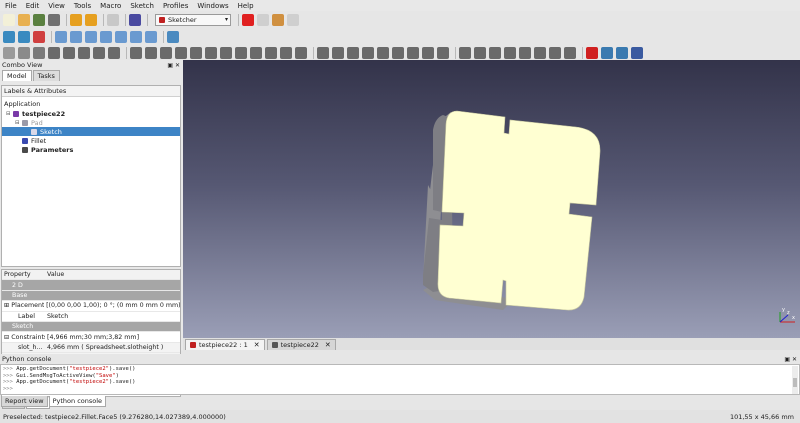 The width and height of the screenshot is (800, 423). I want to click on view-tool-8-icon, so click(121, 36).